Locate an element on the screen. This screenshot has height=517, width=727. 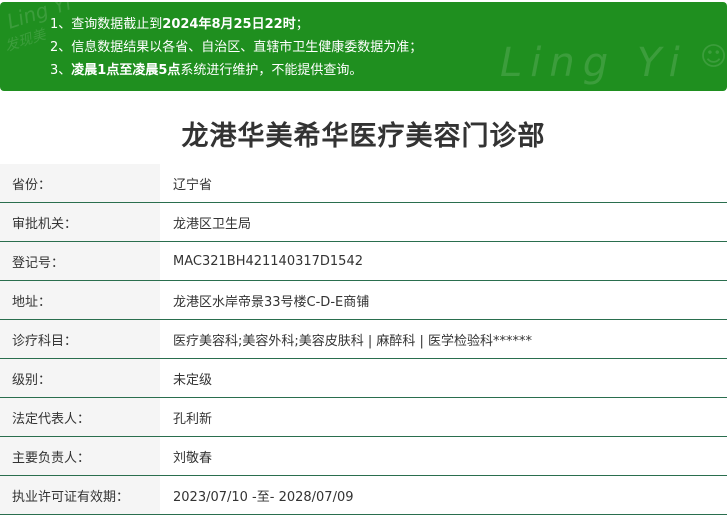
table-row: 法定代表人： 孔利新 is located at coordinates (363, 417).